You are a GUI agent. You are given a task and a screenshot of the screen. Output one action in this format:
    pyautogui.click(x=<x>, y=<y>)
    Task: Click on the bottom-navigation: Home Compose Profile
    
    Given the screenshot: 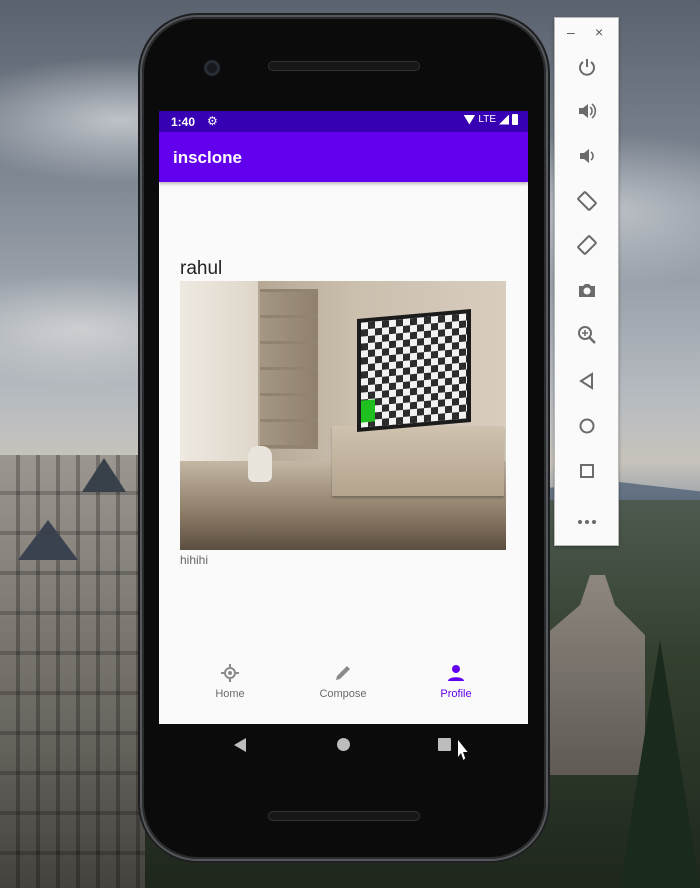 What is the action you would take?
    pyautogui.click(x=343, y=689)
    